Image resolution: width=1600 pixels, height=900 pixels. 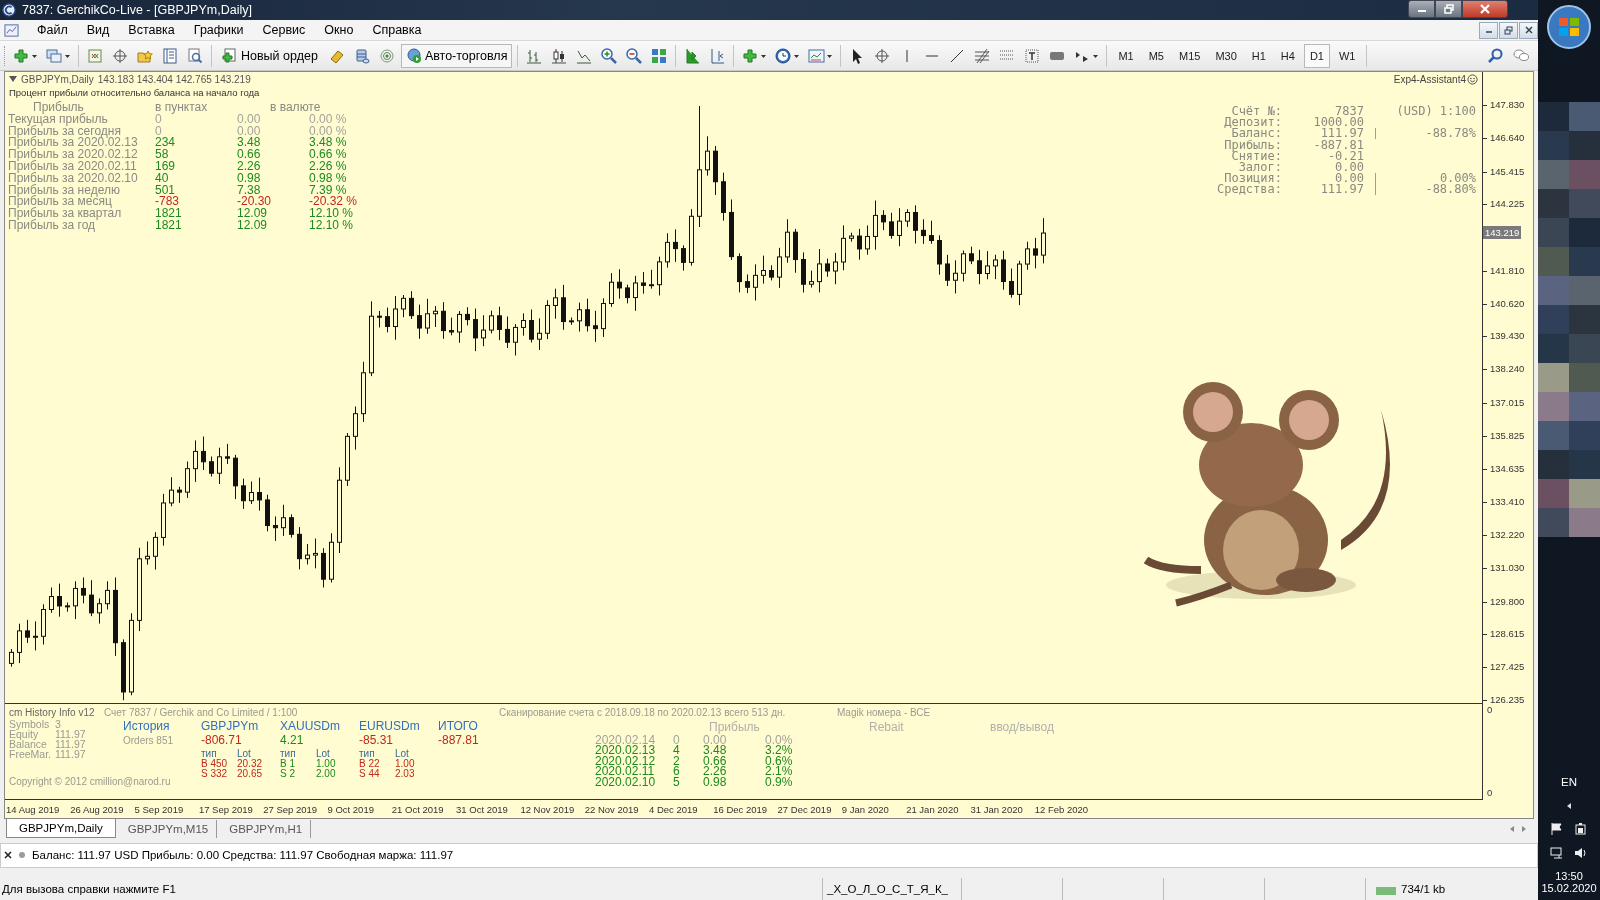 I want to click on row-label: Прибыль за месяц, so click(x=60, y=202).